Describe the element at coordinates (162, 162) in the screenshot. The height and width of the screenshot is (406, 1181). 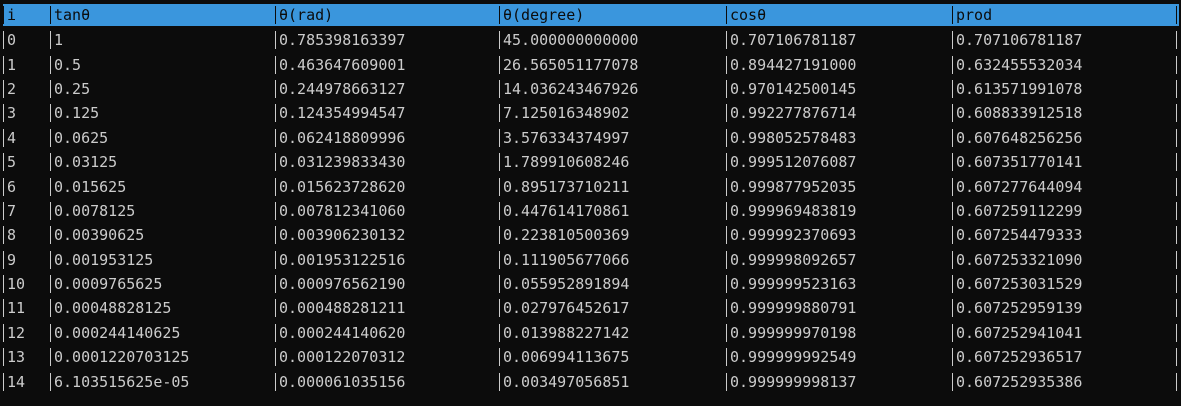
I see `table-cell: 0.03125` at that location.